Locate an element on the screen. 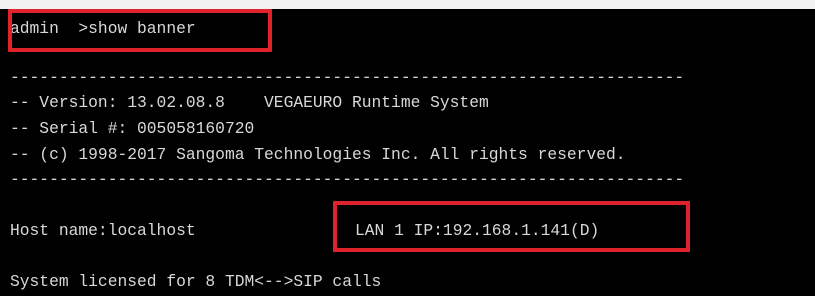  serial-line: -- Serial #: 005058160720 is located at coordinates (132, 128).